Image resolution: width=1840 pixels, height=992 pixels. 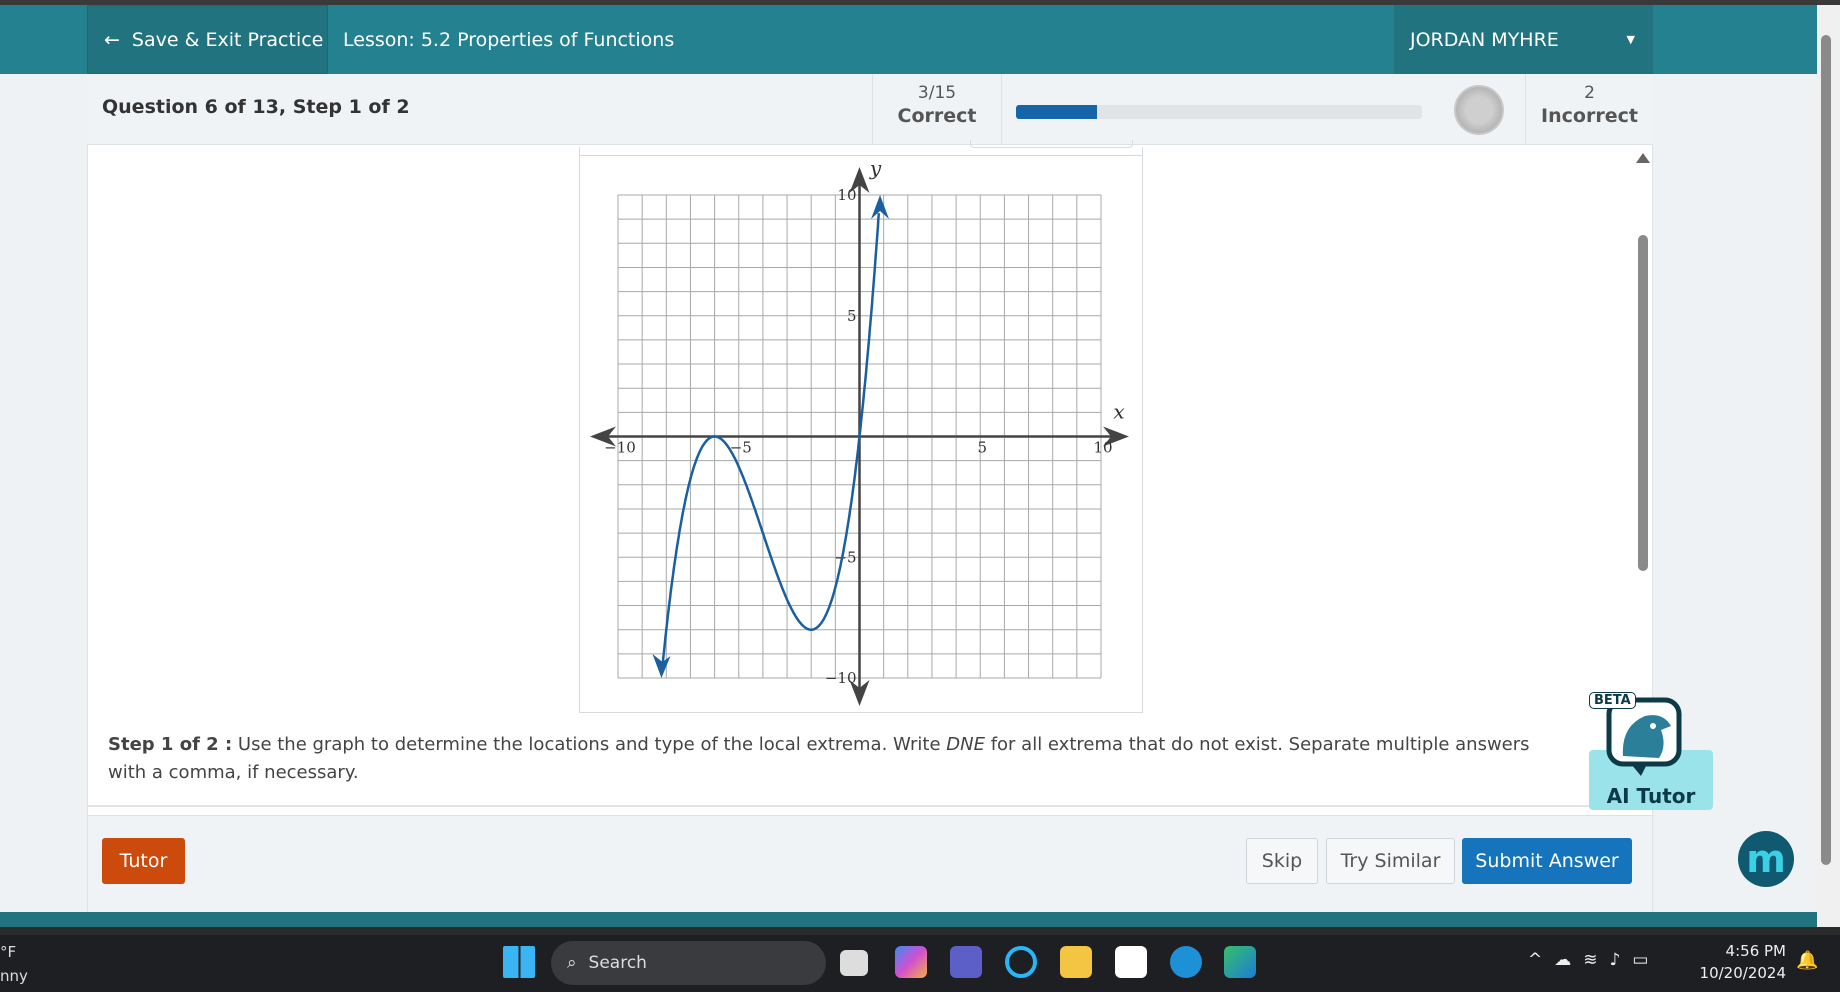 What do you see at coordinates (1131, 962) in the screenshot?
I see `store-icon` at bounding box center [1131, 962].